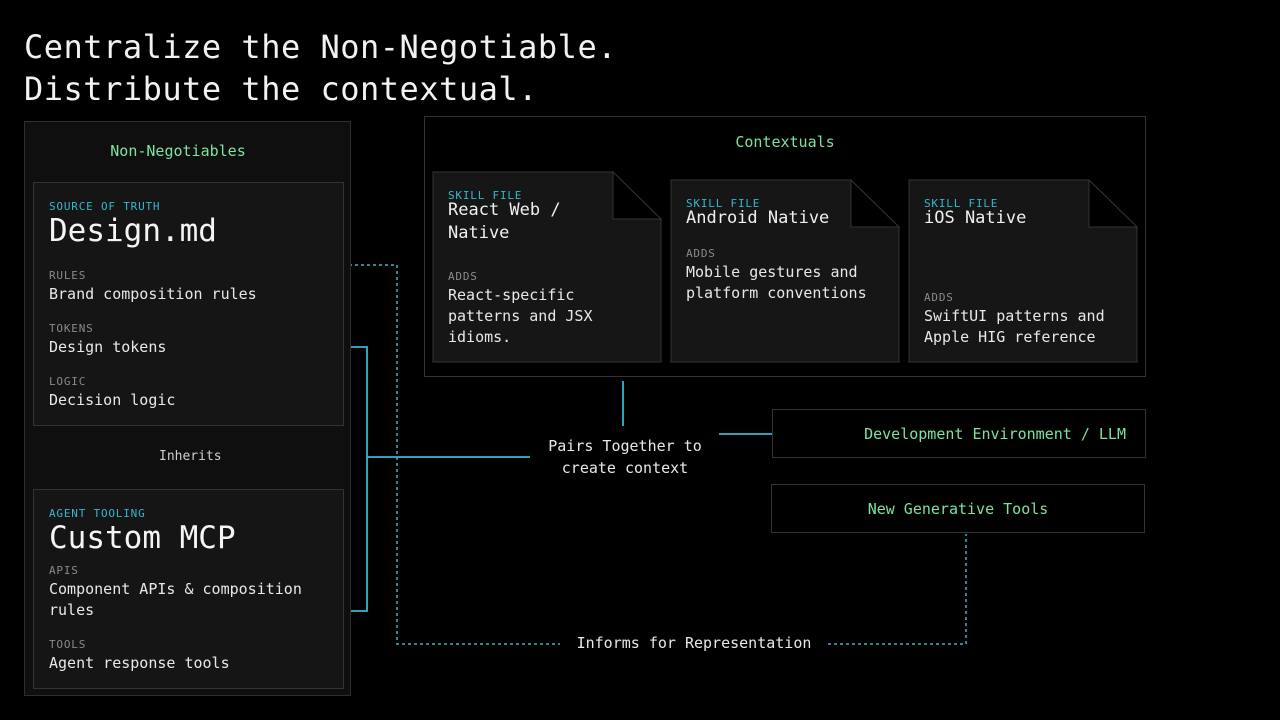 The image size is (1280, 720). I want to click on react-adds-label: ADDS, so click(463, 276).